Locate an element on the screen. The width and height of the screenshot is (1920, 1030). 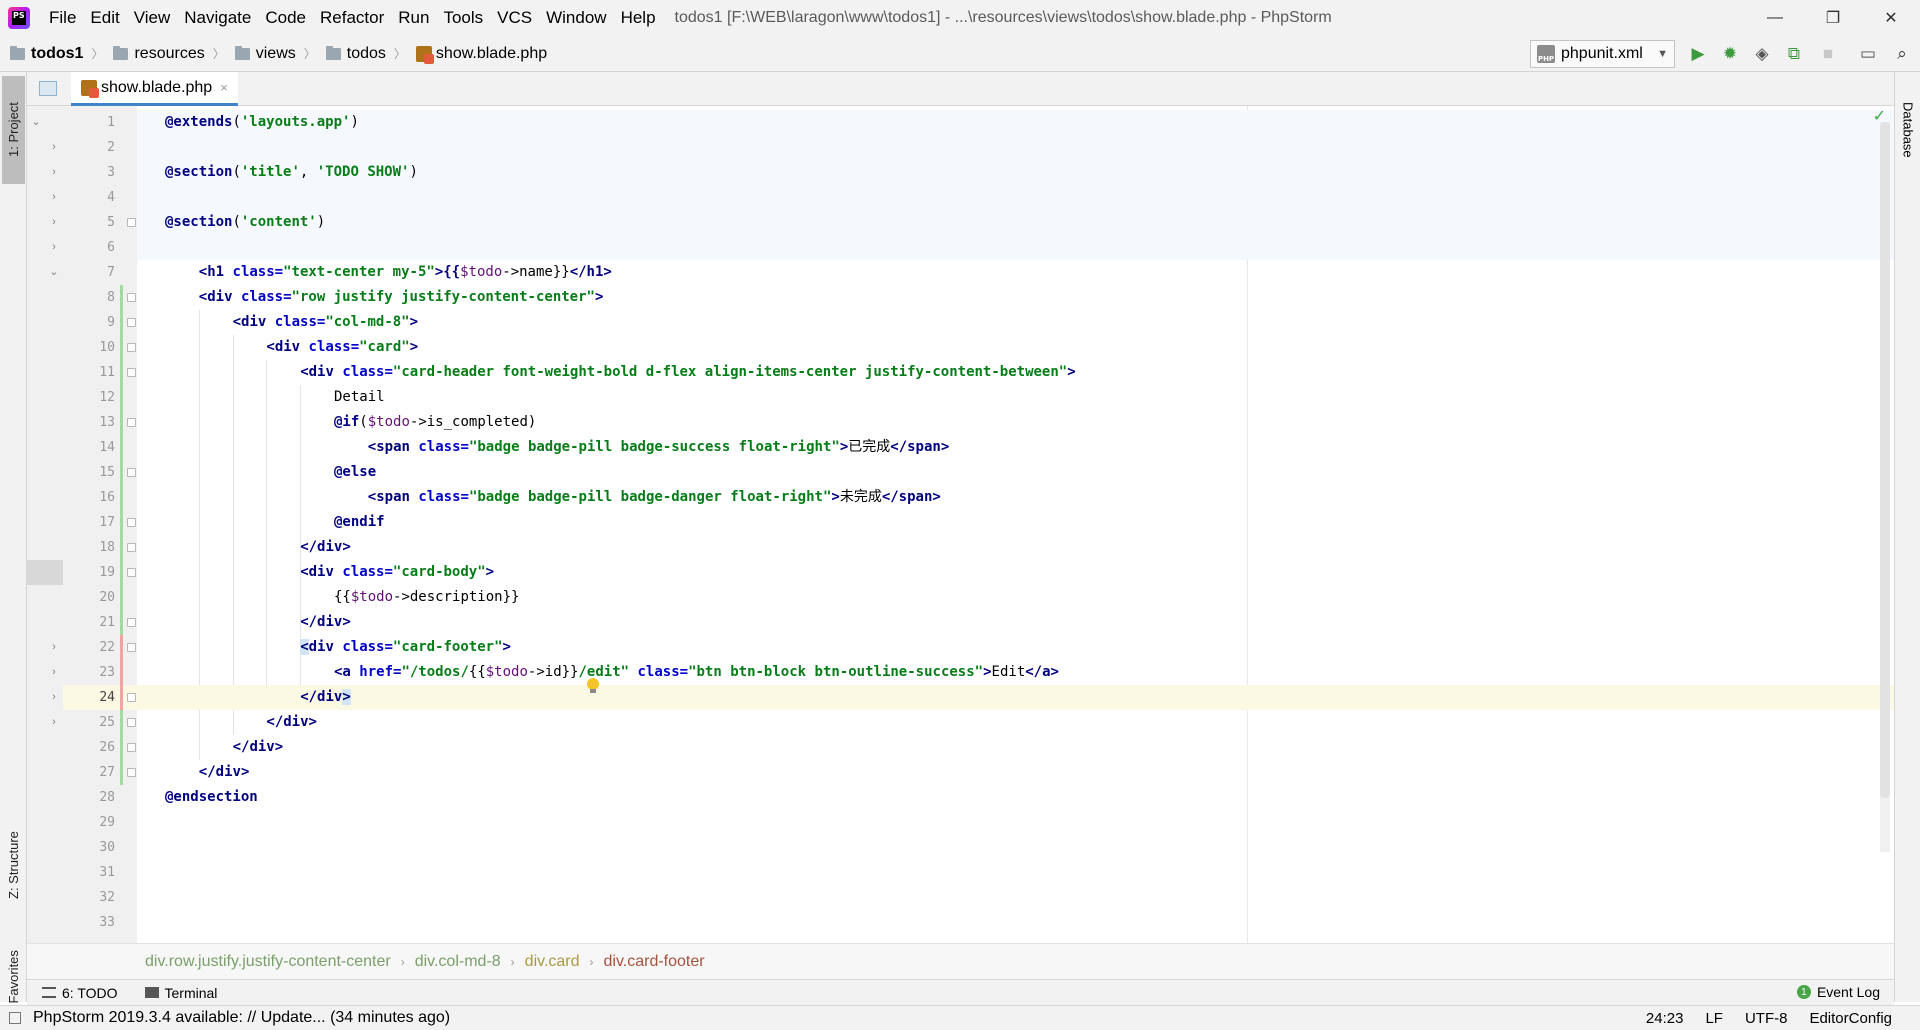
breadcrumb-project: todos1 〉 is located at coordinates (51, 54).